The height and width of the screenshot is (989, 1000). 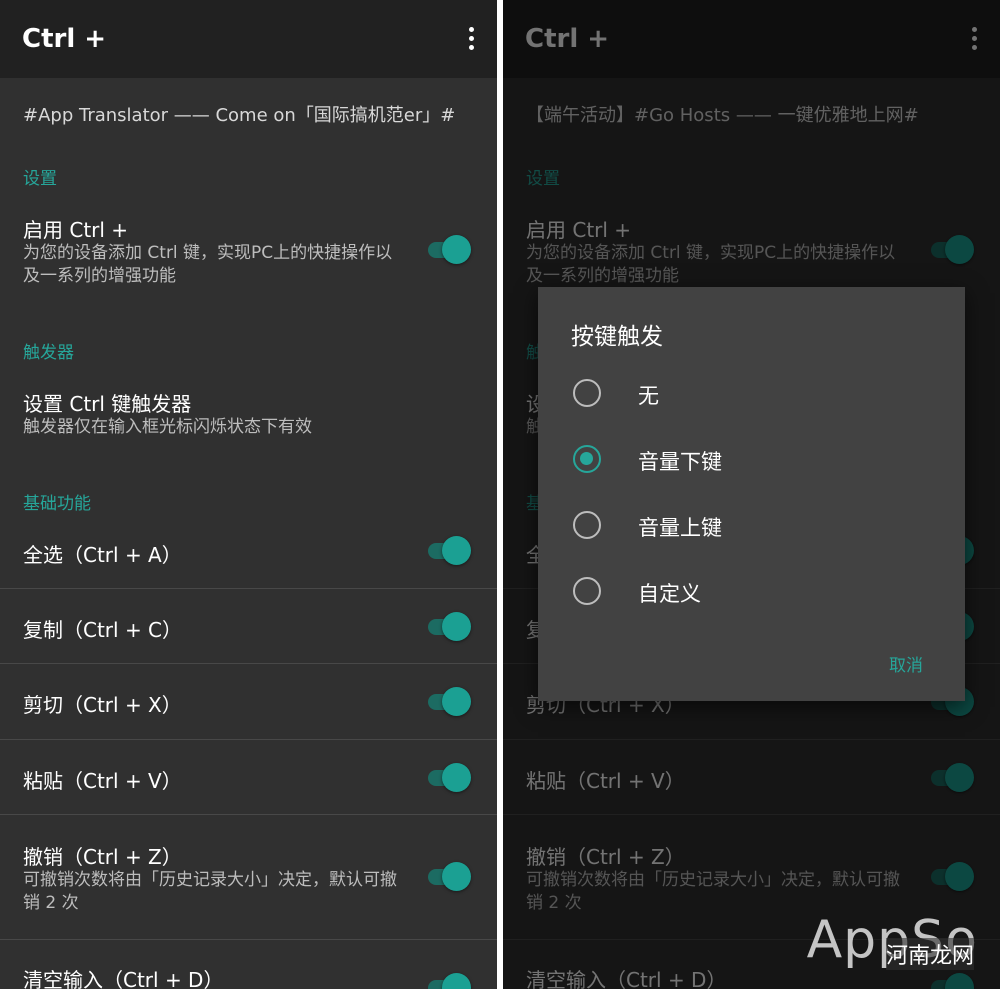 What do you see at coordinates (102, 705) in the screenshot?
I see `pref-title: 剪切（Ctrl + X）` at bounding box center [102, 705].